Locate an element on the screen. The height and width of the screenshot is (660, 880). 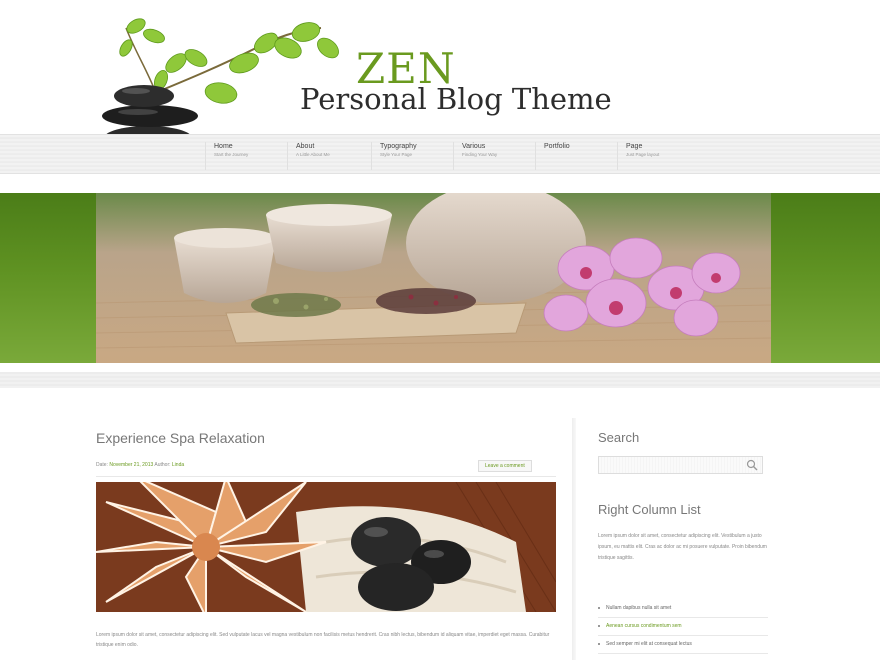
post-meta: Date: November 21, 2013 Author: Linda is located at coordinates (140, 465).